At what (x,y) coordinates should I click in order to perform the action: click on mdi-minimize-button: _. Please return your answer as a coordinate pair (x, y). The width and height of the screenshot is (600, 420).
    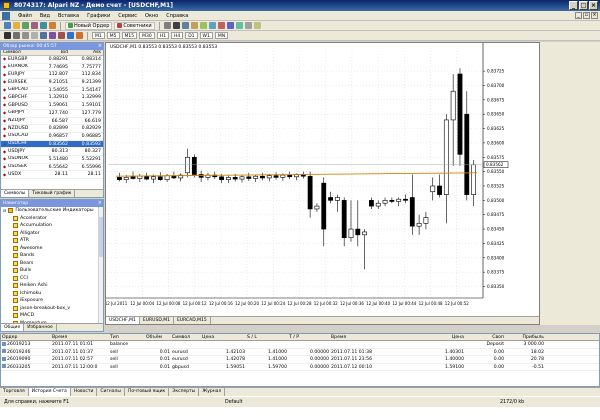
    Looking at the image, I should click on (578, 15).